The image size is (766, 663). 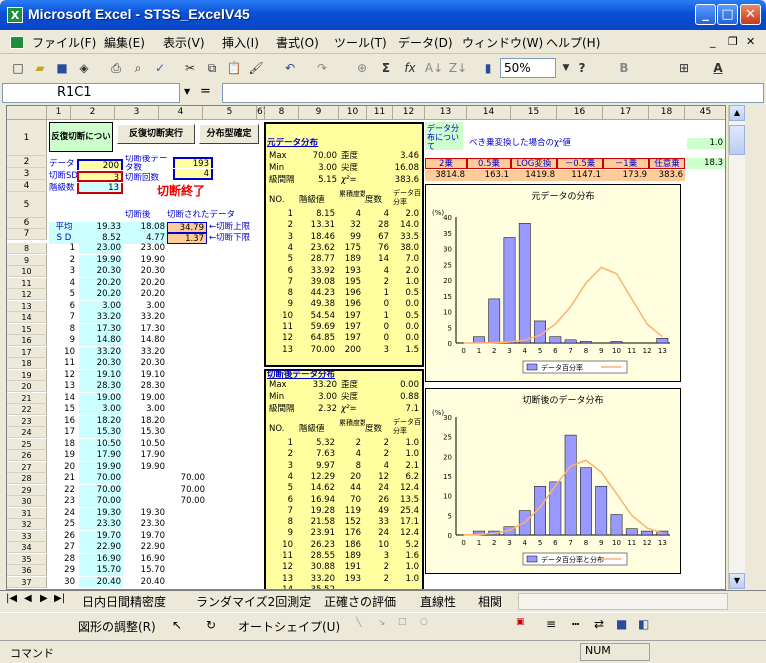 I want to click on row-header: 35, so click(x=27, y=559).